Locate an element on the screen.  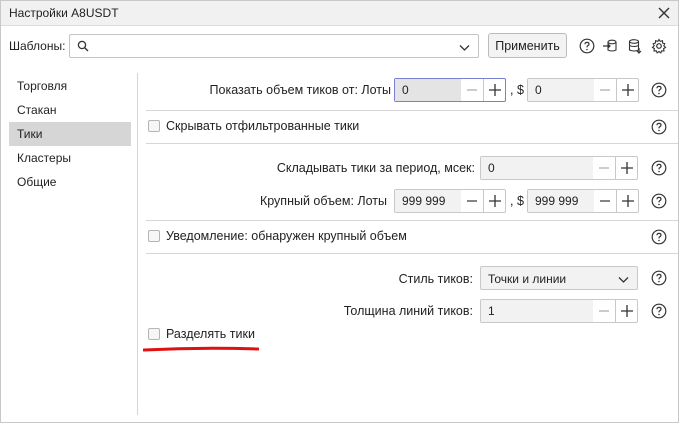
sidebar-item-clusters: Кластеры is located at coordinates (70, 158).